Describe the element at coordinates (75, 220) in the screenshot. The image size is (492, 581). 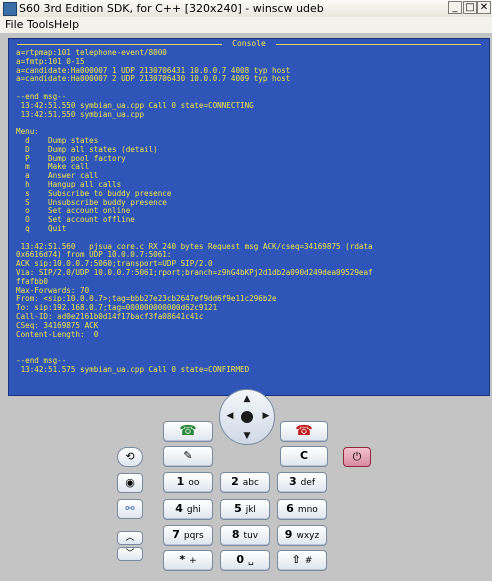
I see `console-line: O Set account offline` at that location.